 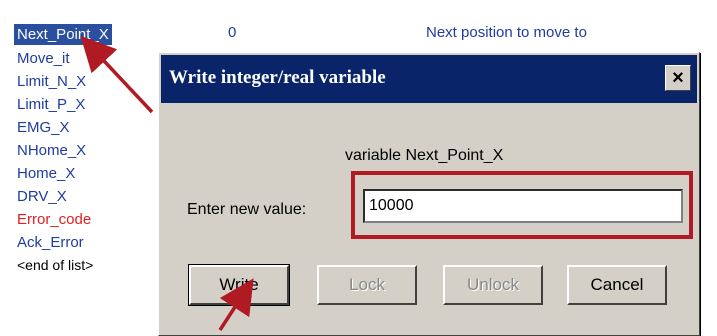 What do you see at coordinates (55, 265) in the screenshot?
I see `list-item-end-of-list: <end of list>` at bounding box center [55, 265].